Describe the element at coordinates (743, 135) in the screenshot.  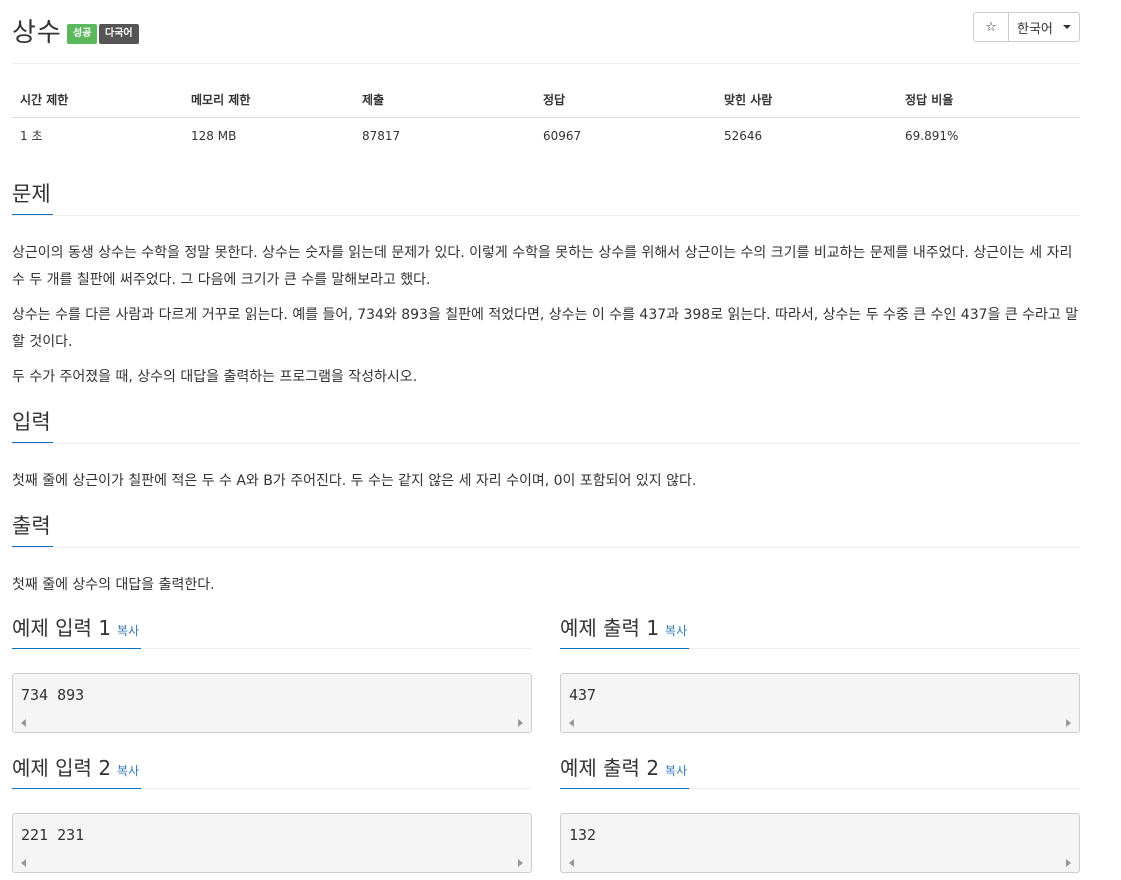
I see `info-value: 52646` at that location.